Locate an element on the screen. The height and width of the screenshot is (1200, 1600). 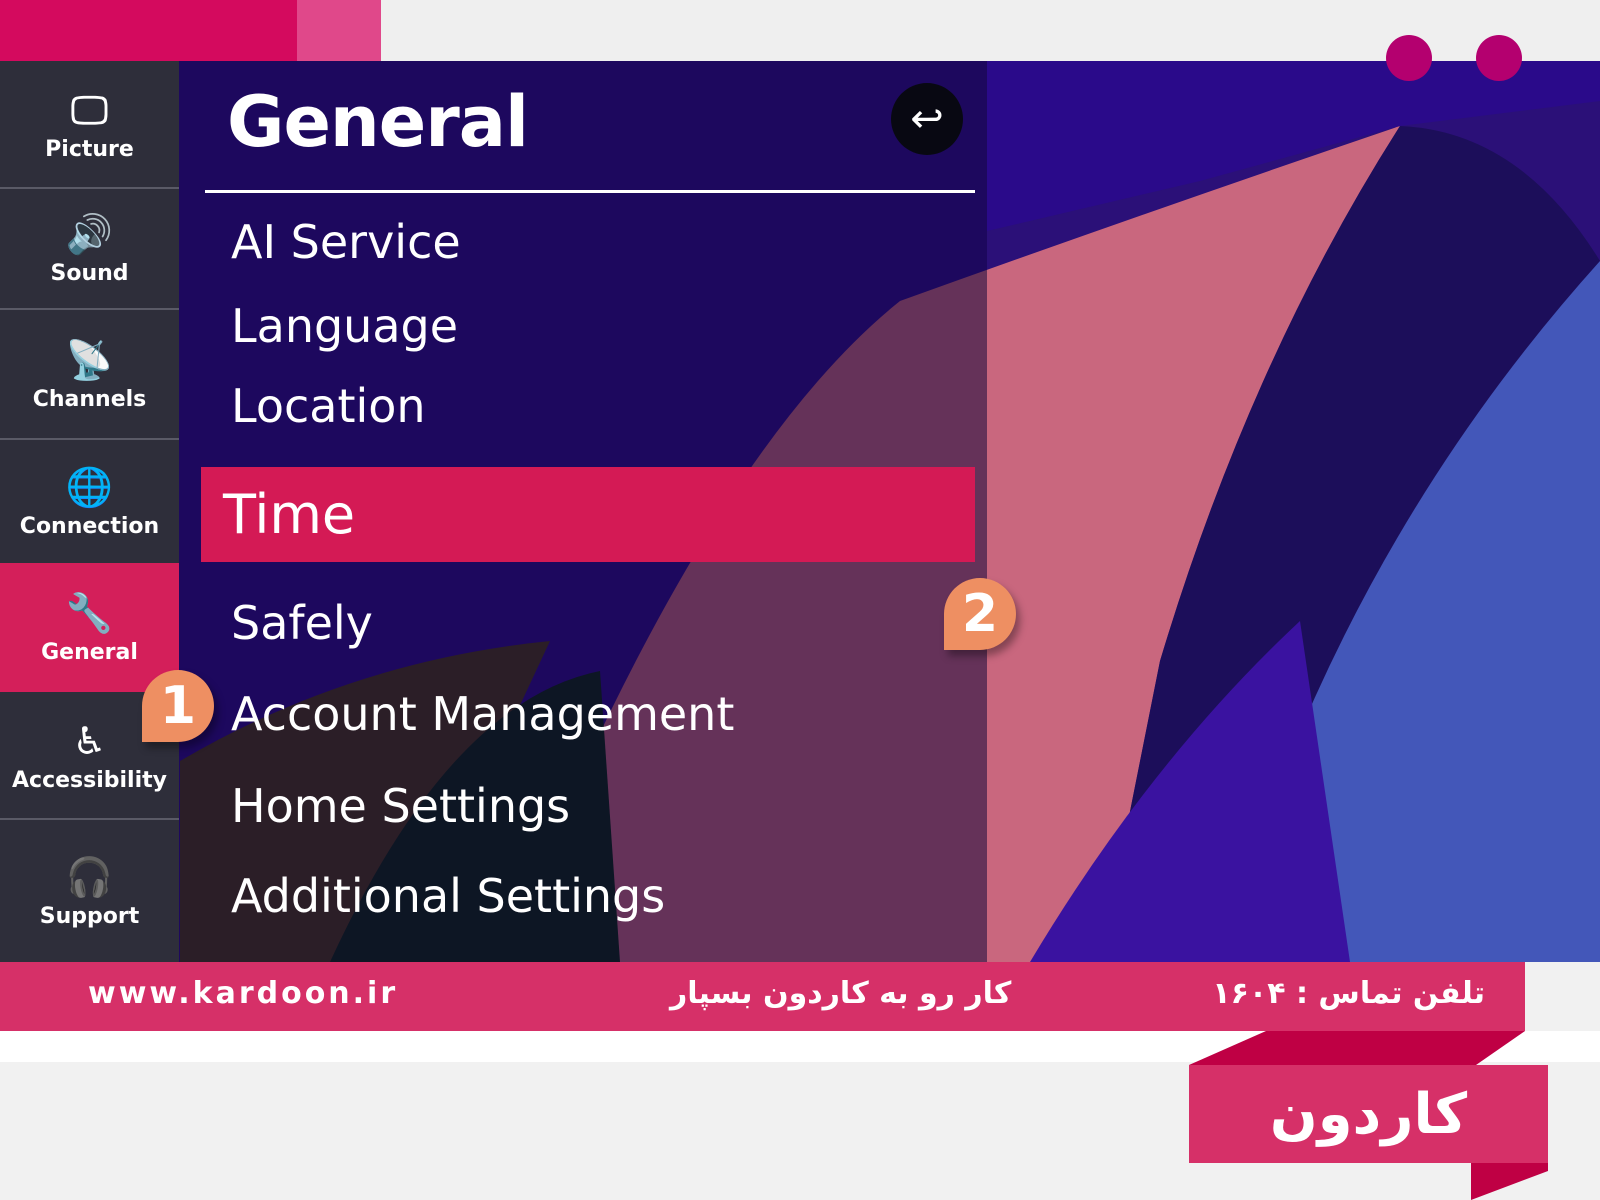
sidebar-item-support: 🎧 Support is located at coordinates (89, 891).